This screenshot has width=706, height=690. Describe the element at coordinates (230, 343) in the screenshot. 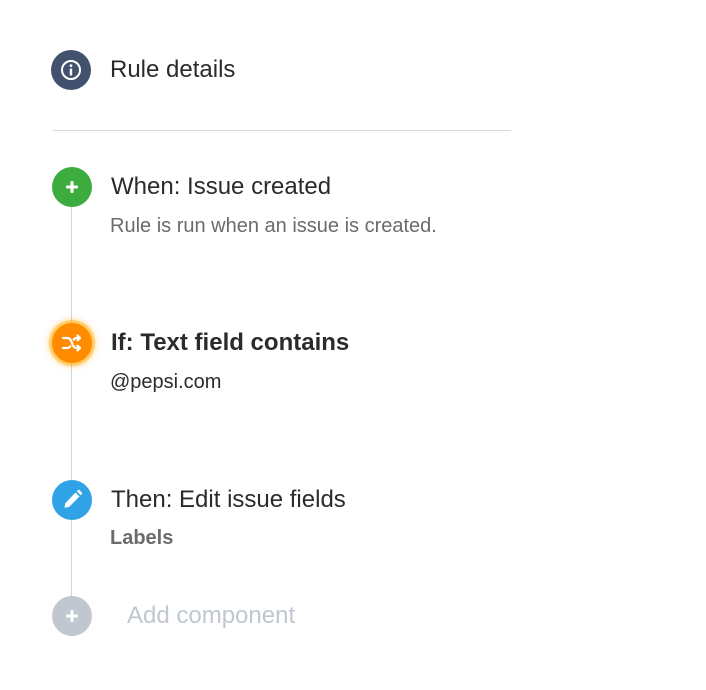

I see `condition-title: If: Text field contains` at that location.